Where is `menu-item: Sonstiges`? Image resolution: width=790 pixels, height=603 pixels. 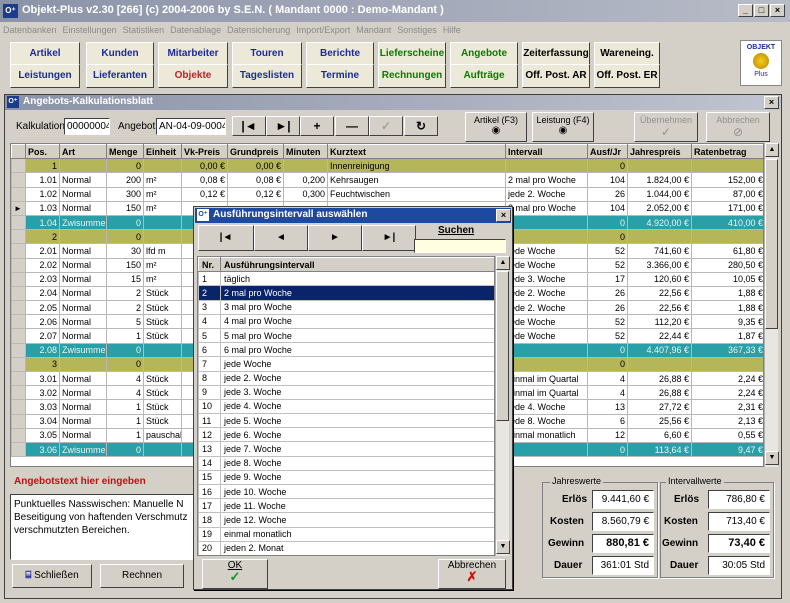
menu-item: Sonstiges is located at coordinates (417, 30).